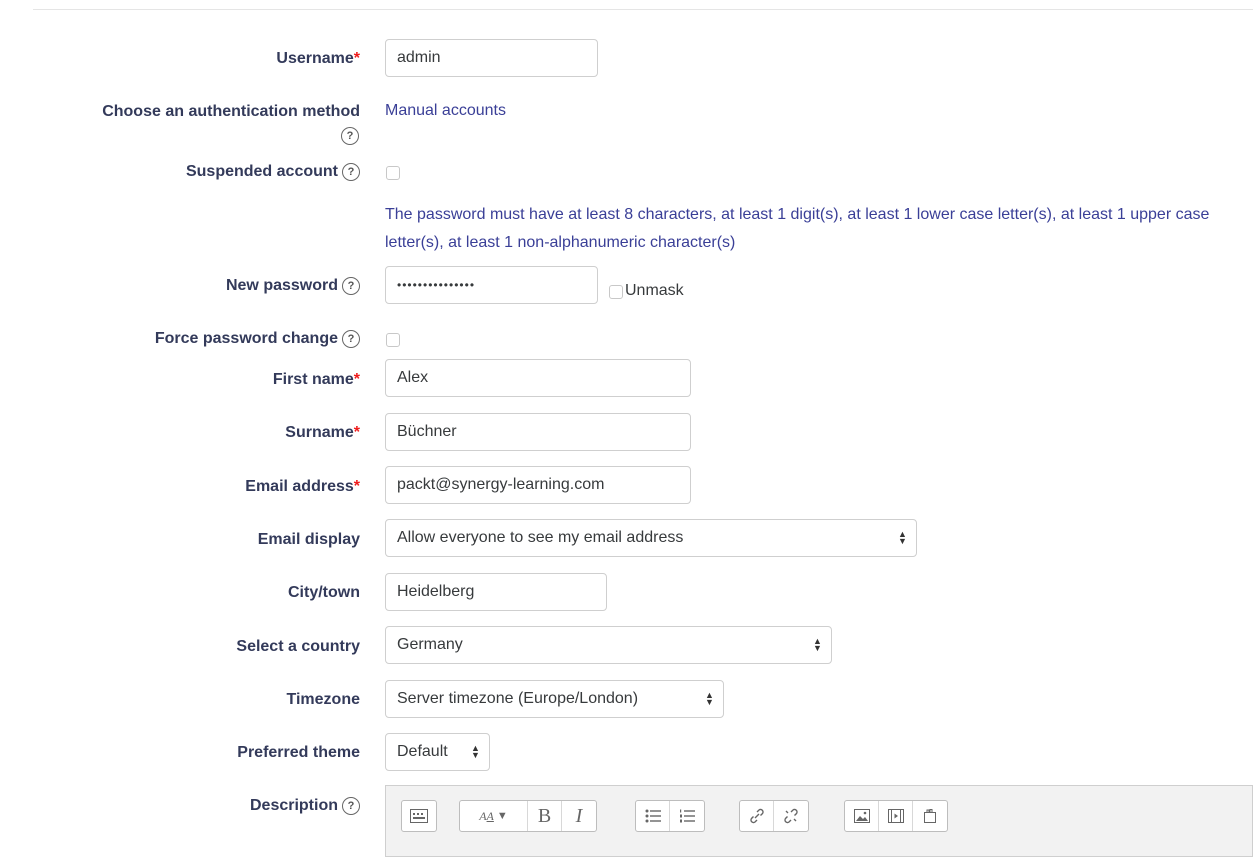 The height and width of the screenshot is (857, 1253). What do you see at coordinates (538, 378) in the screenshot?
I see `first-name-input` at bounding box center [538, 378].